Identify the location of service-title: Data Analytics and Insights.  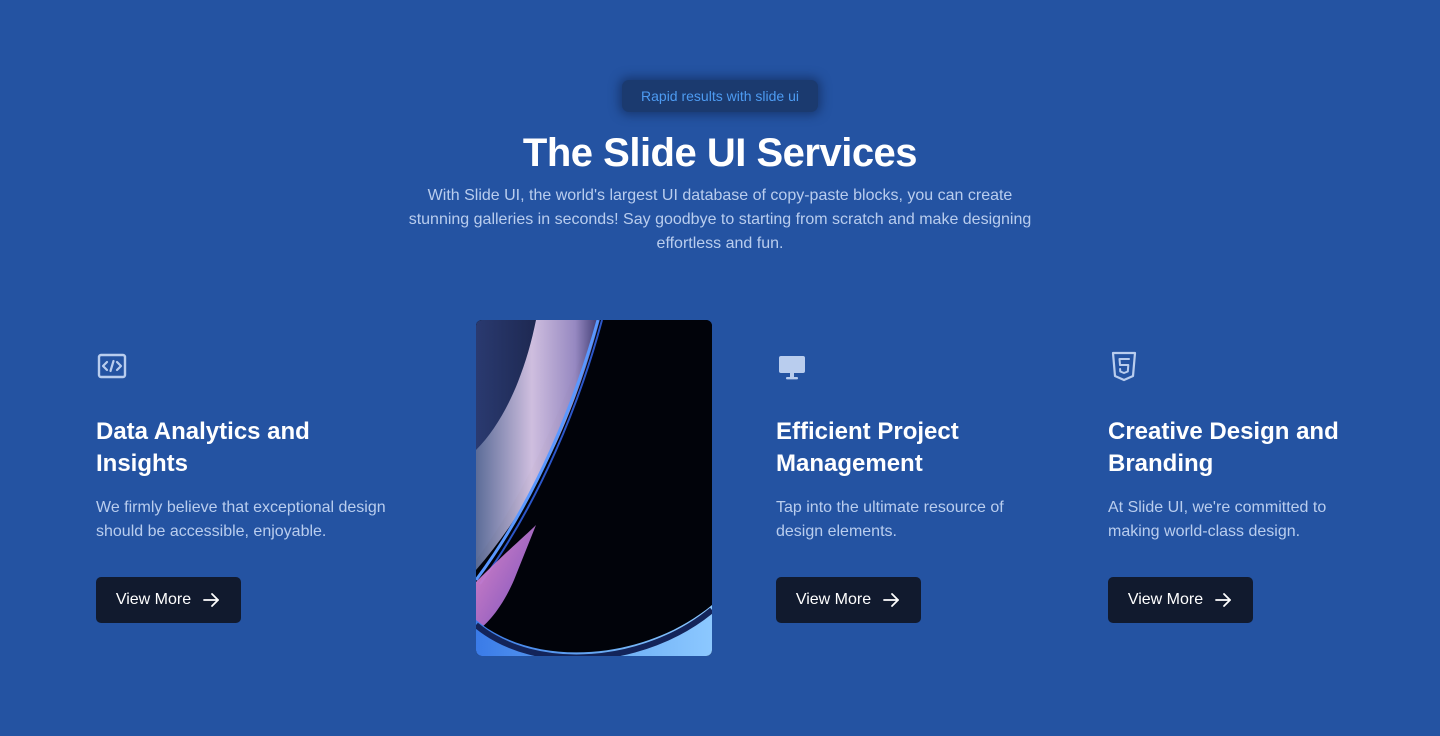
(203, 447).